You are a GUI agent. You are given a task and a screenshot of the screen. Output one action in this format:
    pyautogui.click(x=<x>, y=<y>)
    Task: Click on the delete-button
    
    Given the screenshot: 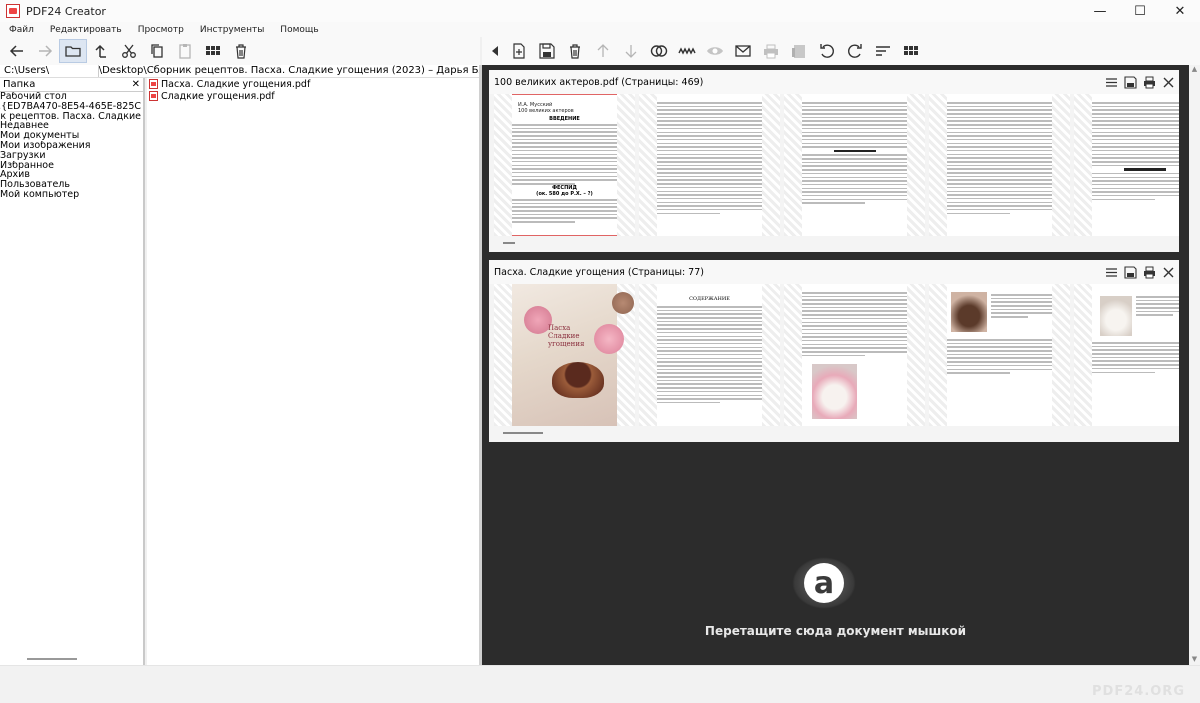 What is the action you would take?
    pyautogui.click(x=575, y=51)
    